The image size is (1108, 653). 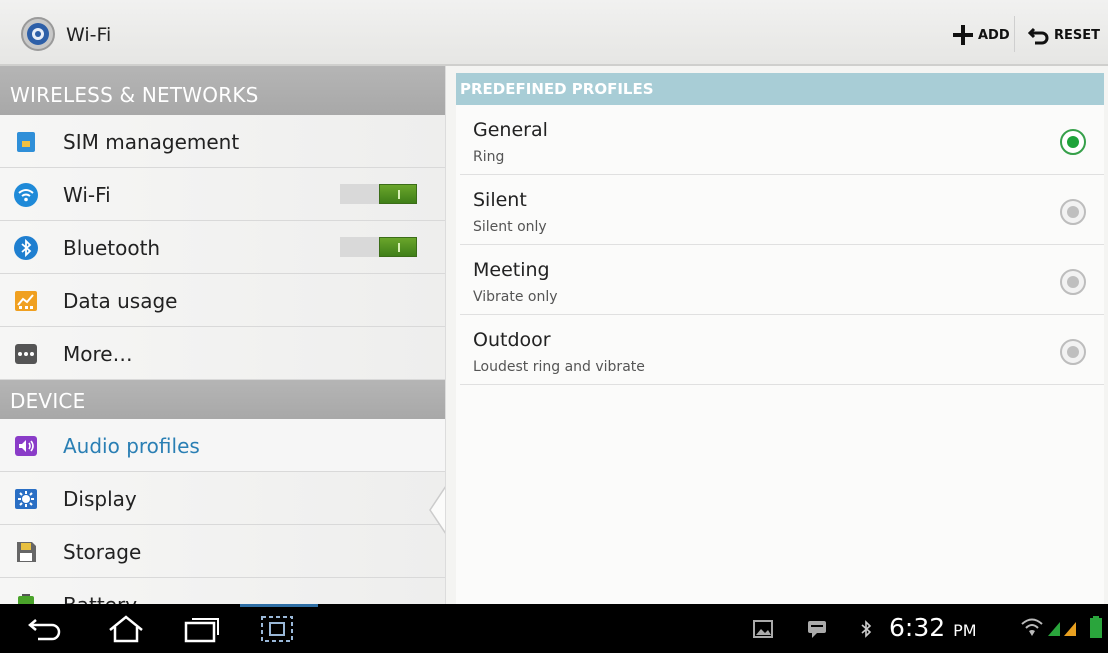 I want to click on section-header-predefined-profiles: PREDEFINED PROFILES, so click(x=780, y=89).